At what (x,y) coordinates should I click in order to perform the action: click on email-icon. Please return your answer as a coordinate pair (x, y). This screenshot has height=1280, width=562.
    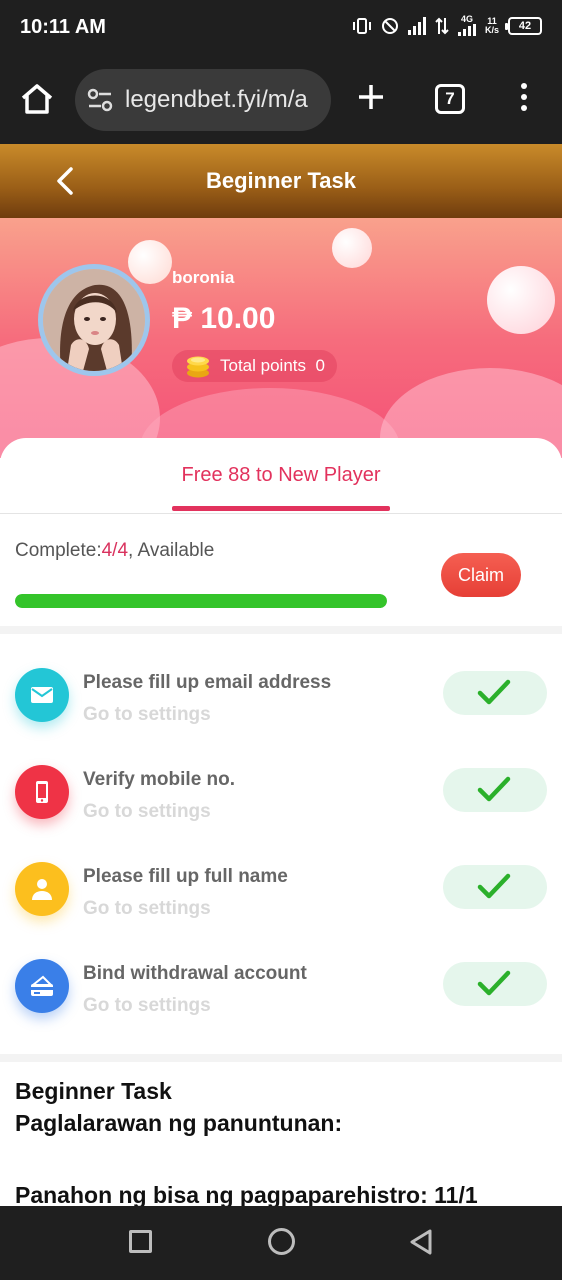
    Looking at the image, I should click on (42, 695).